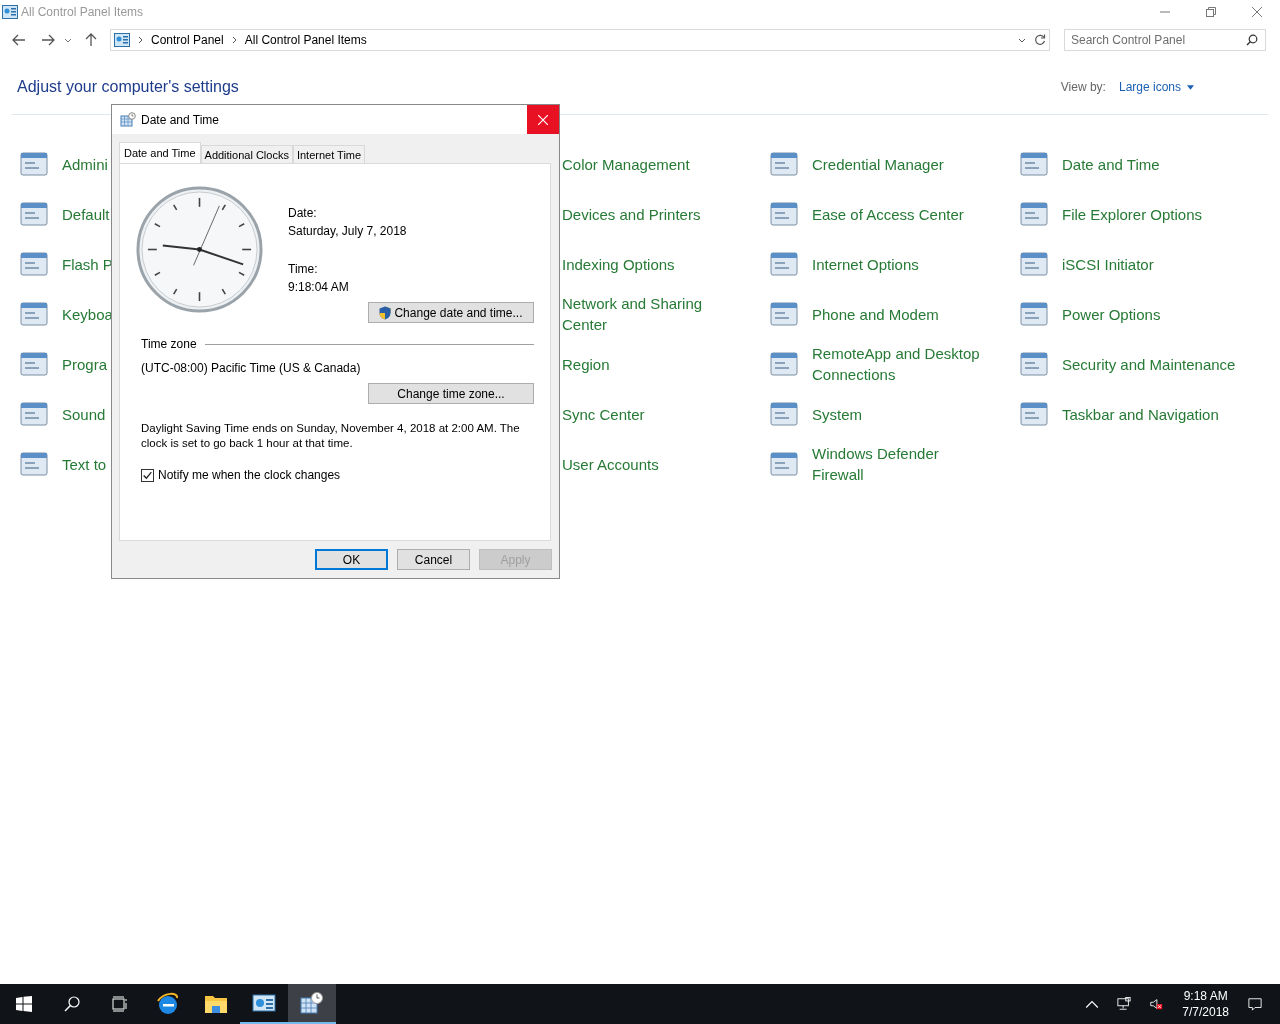 Image resolution: width=1280 pixels, height=1024 pixels. Describe the element at coordinates (433, 559) in the screenshot. I see `dialog-button: Cancel` at that location.